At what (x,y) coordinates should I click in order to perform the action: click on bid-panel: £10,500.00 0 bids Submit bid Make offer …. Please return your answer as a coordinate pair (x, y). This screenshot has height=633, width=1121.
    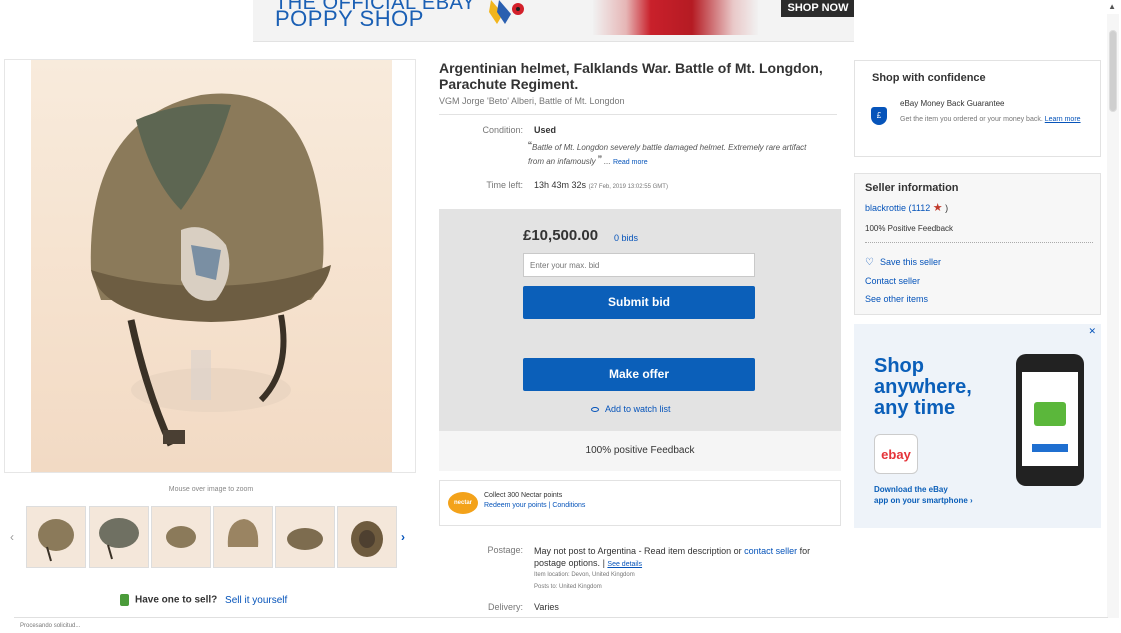
    Looking at the image, I should click on (640, 340).